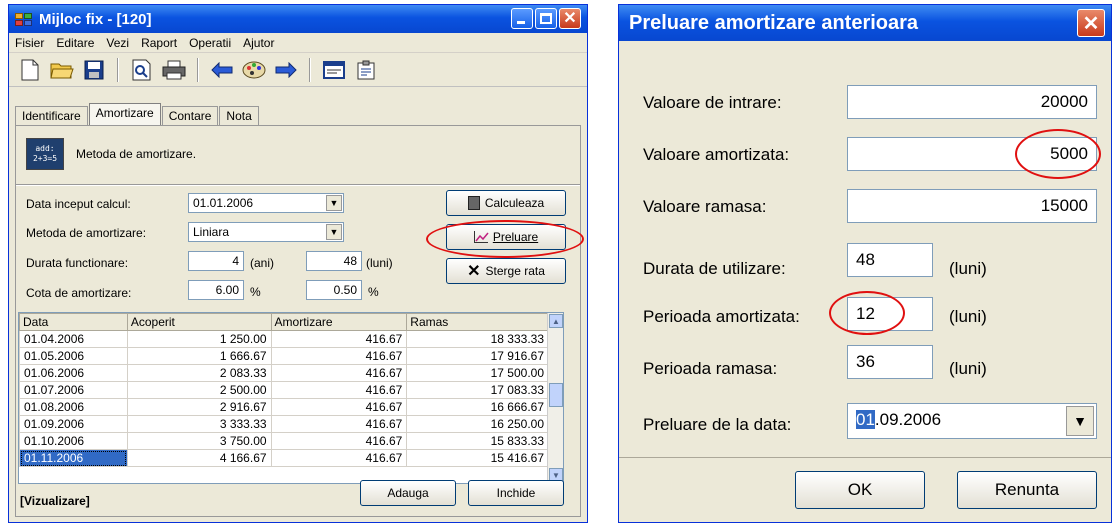  I want to click on menu-ajutor: Ajutor, so click(258, 43).